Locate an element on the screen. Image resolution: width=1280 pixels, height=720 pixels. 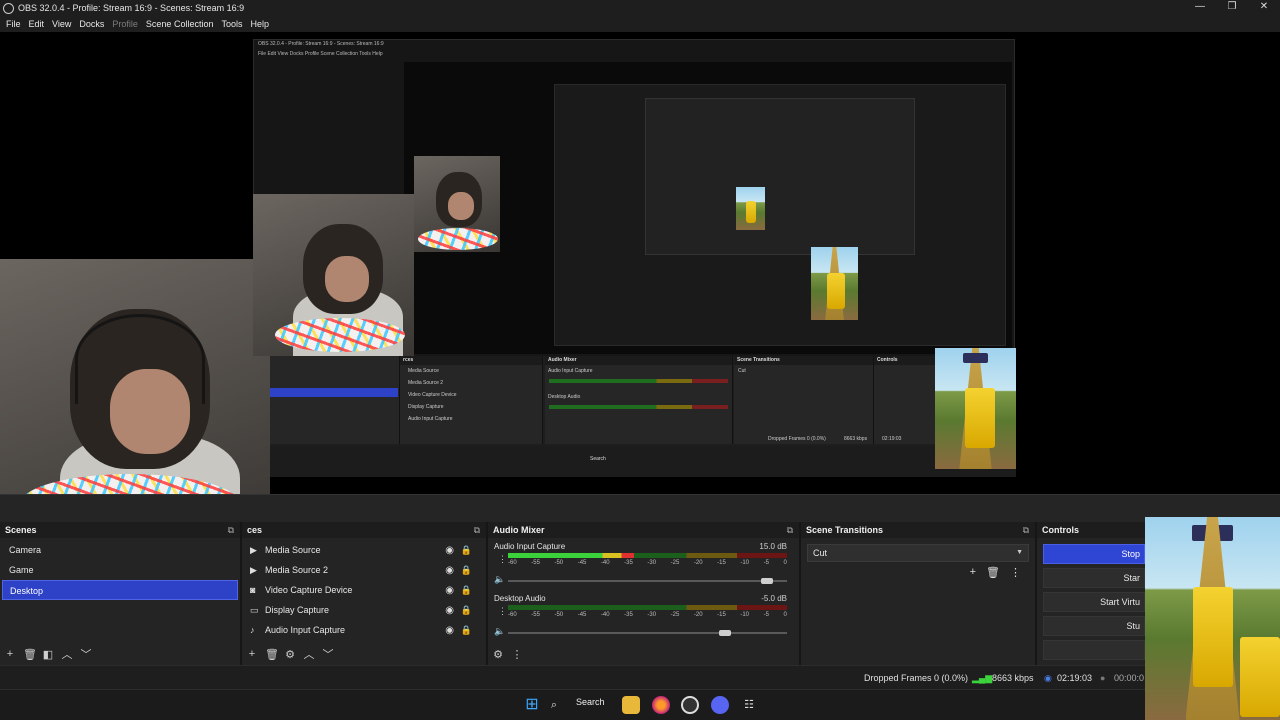
scene-item-camera: Camera is located at coordinates (120, 550).